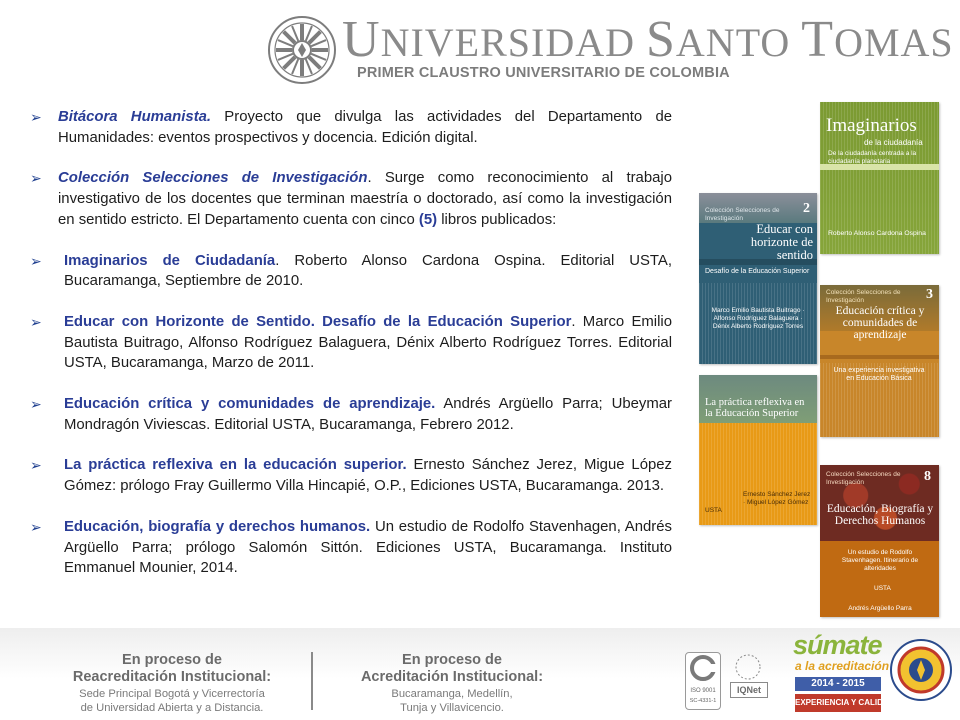 This screenshot has height=720, width=960. I want to click on sumate-title: súmate, so click(838, 645).